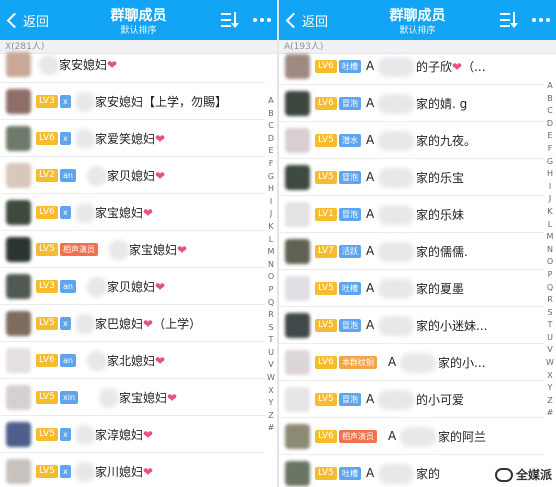 Image resolution: width=556 pixels, height=487 pixels. I want to click on member-row: LV3 an 家贝媳妇❤, so click(132, 287).